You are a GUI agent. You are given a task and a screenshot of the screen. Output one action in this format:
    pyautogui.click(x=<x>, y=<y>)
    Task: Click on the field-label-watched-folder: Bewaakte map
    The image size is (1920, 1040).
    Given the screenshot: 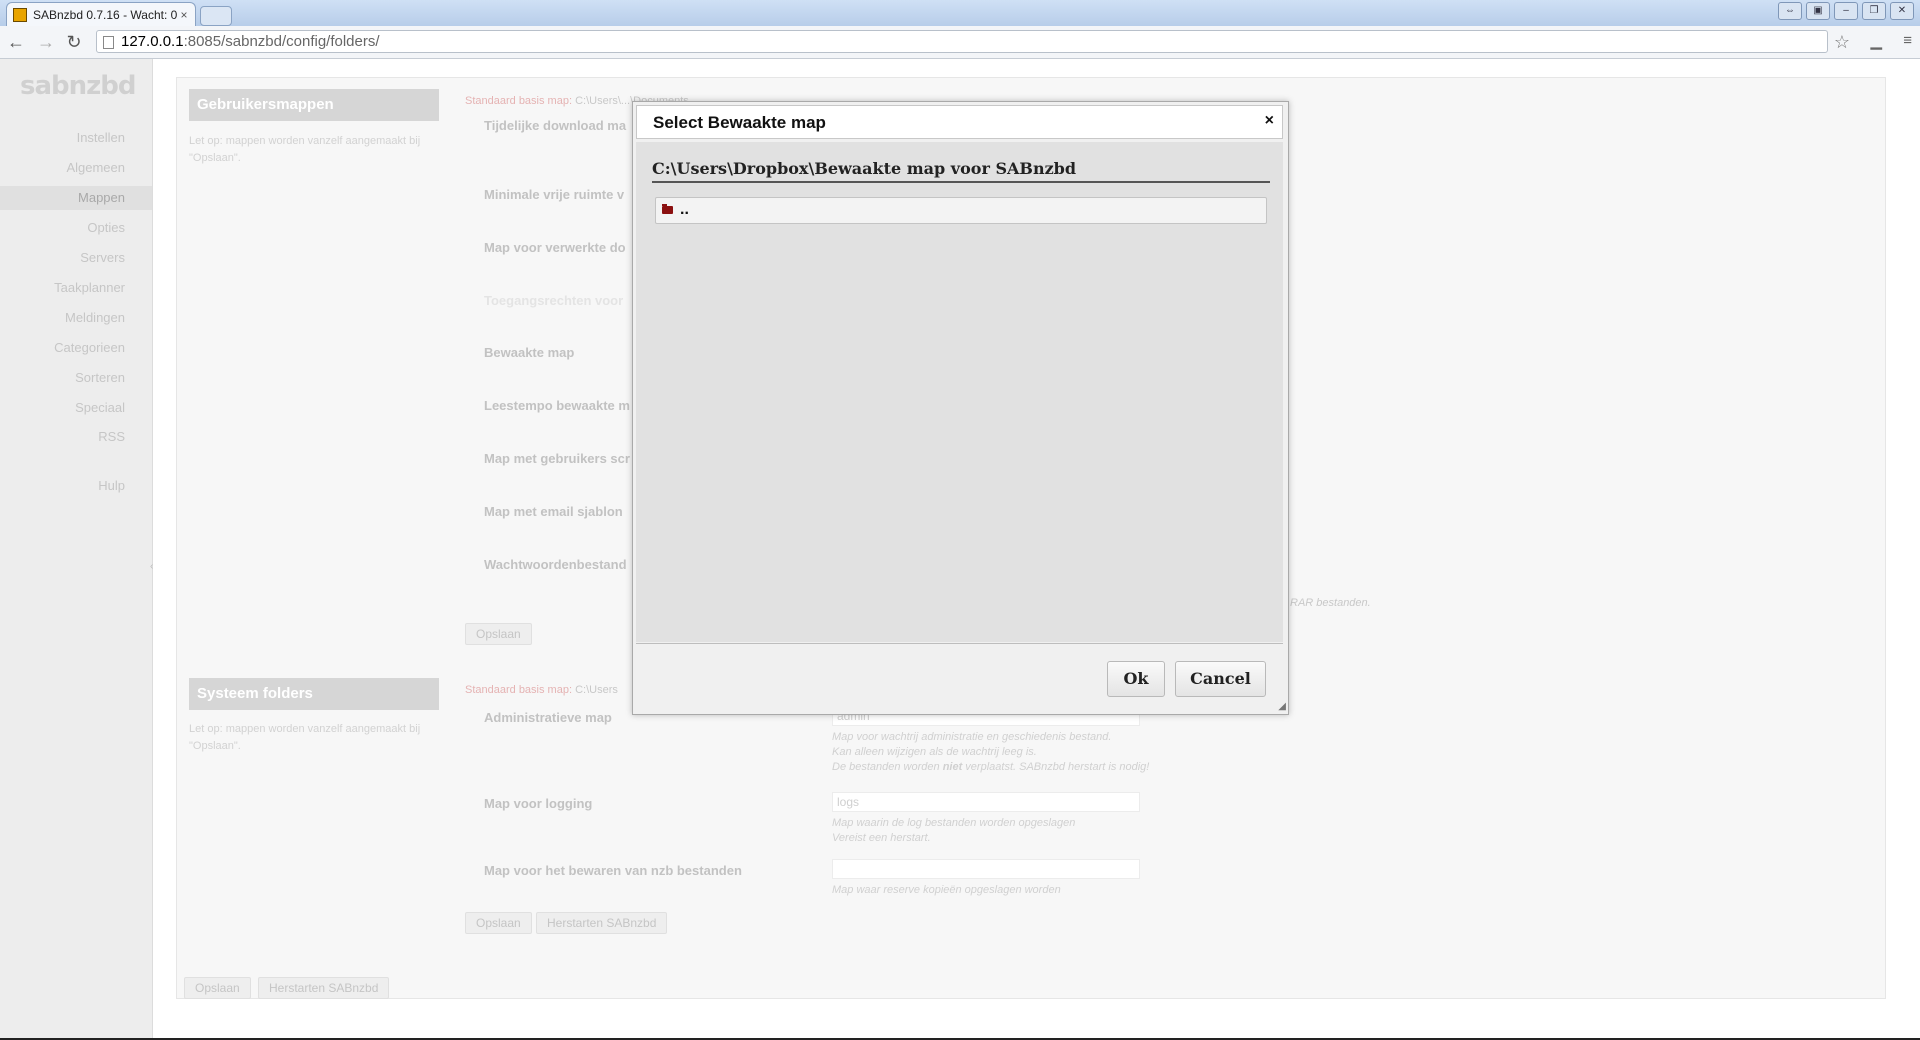 What is the action you would take?
    pyautogui.click(x=529, y=352)
    